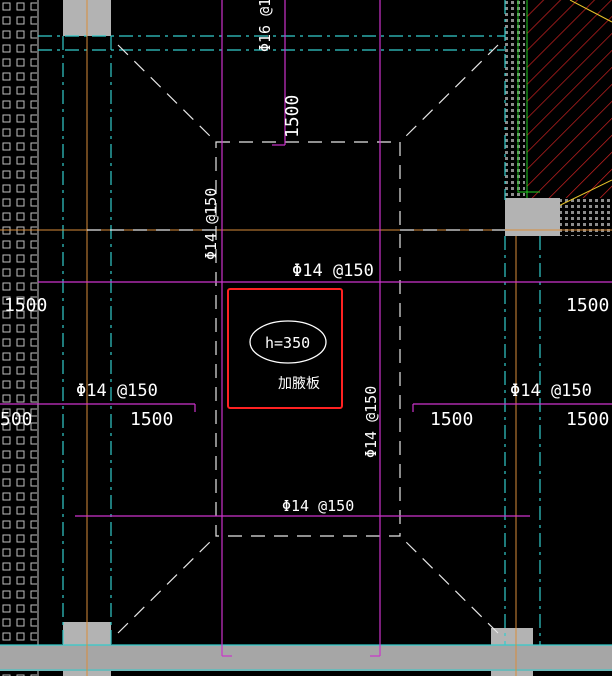 This screenshot has height=676, width=612. I want to click on label-rebar-center-horizontal: Φ14 @150, so click(333, 271).